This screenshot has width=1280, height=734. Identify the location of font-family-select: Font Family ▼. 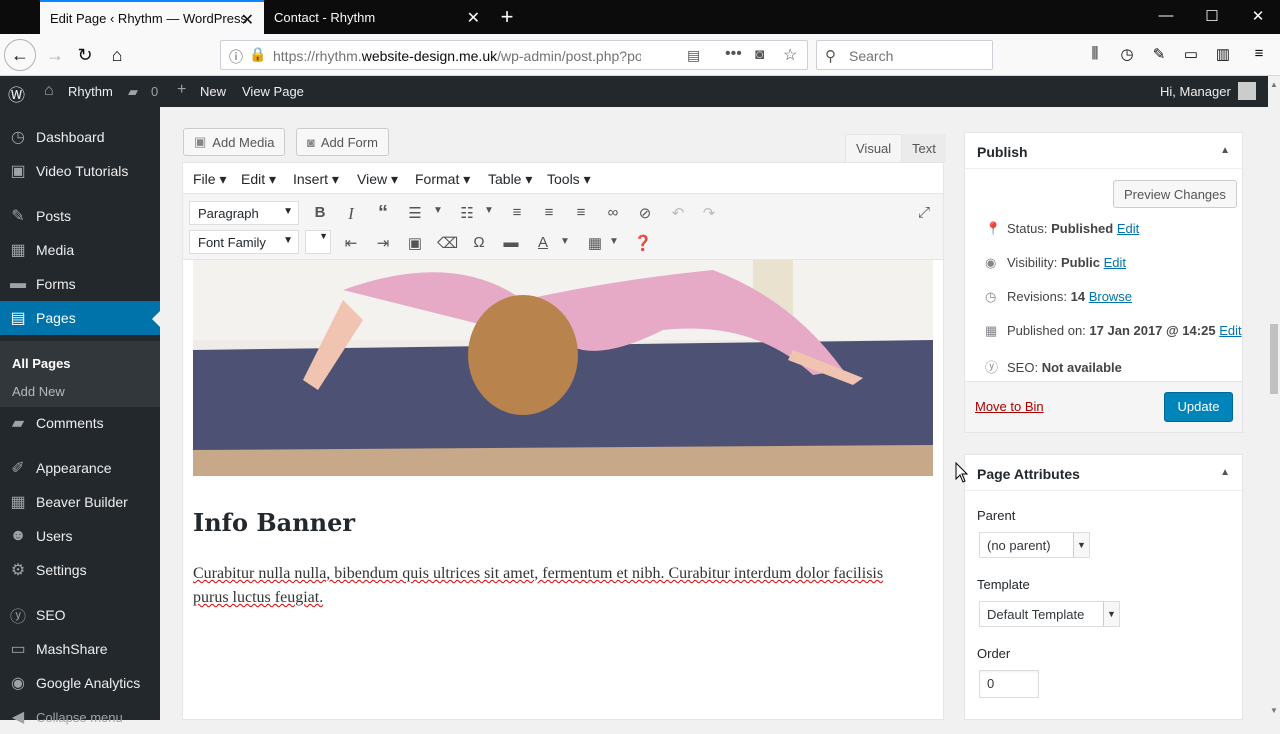
(244, 242).